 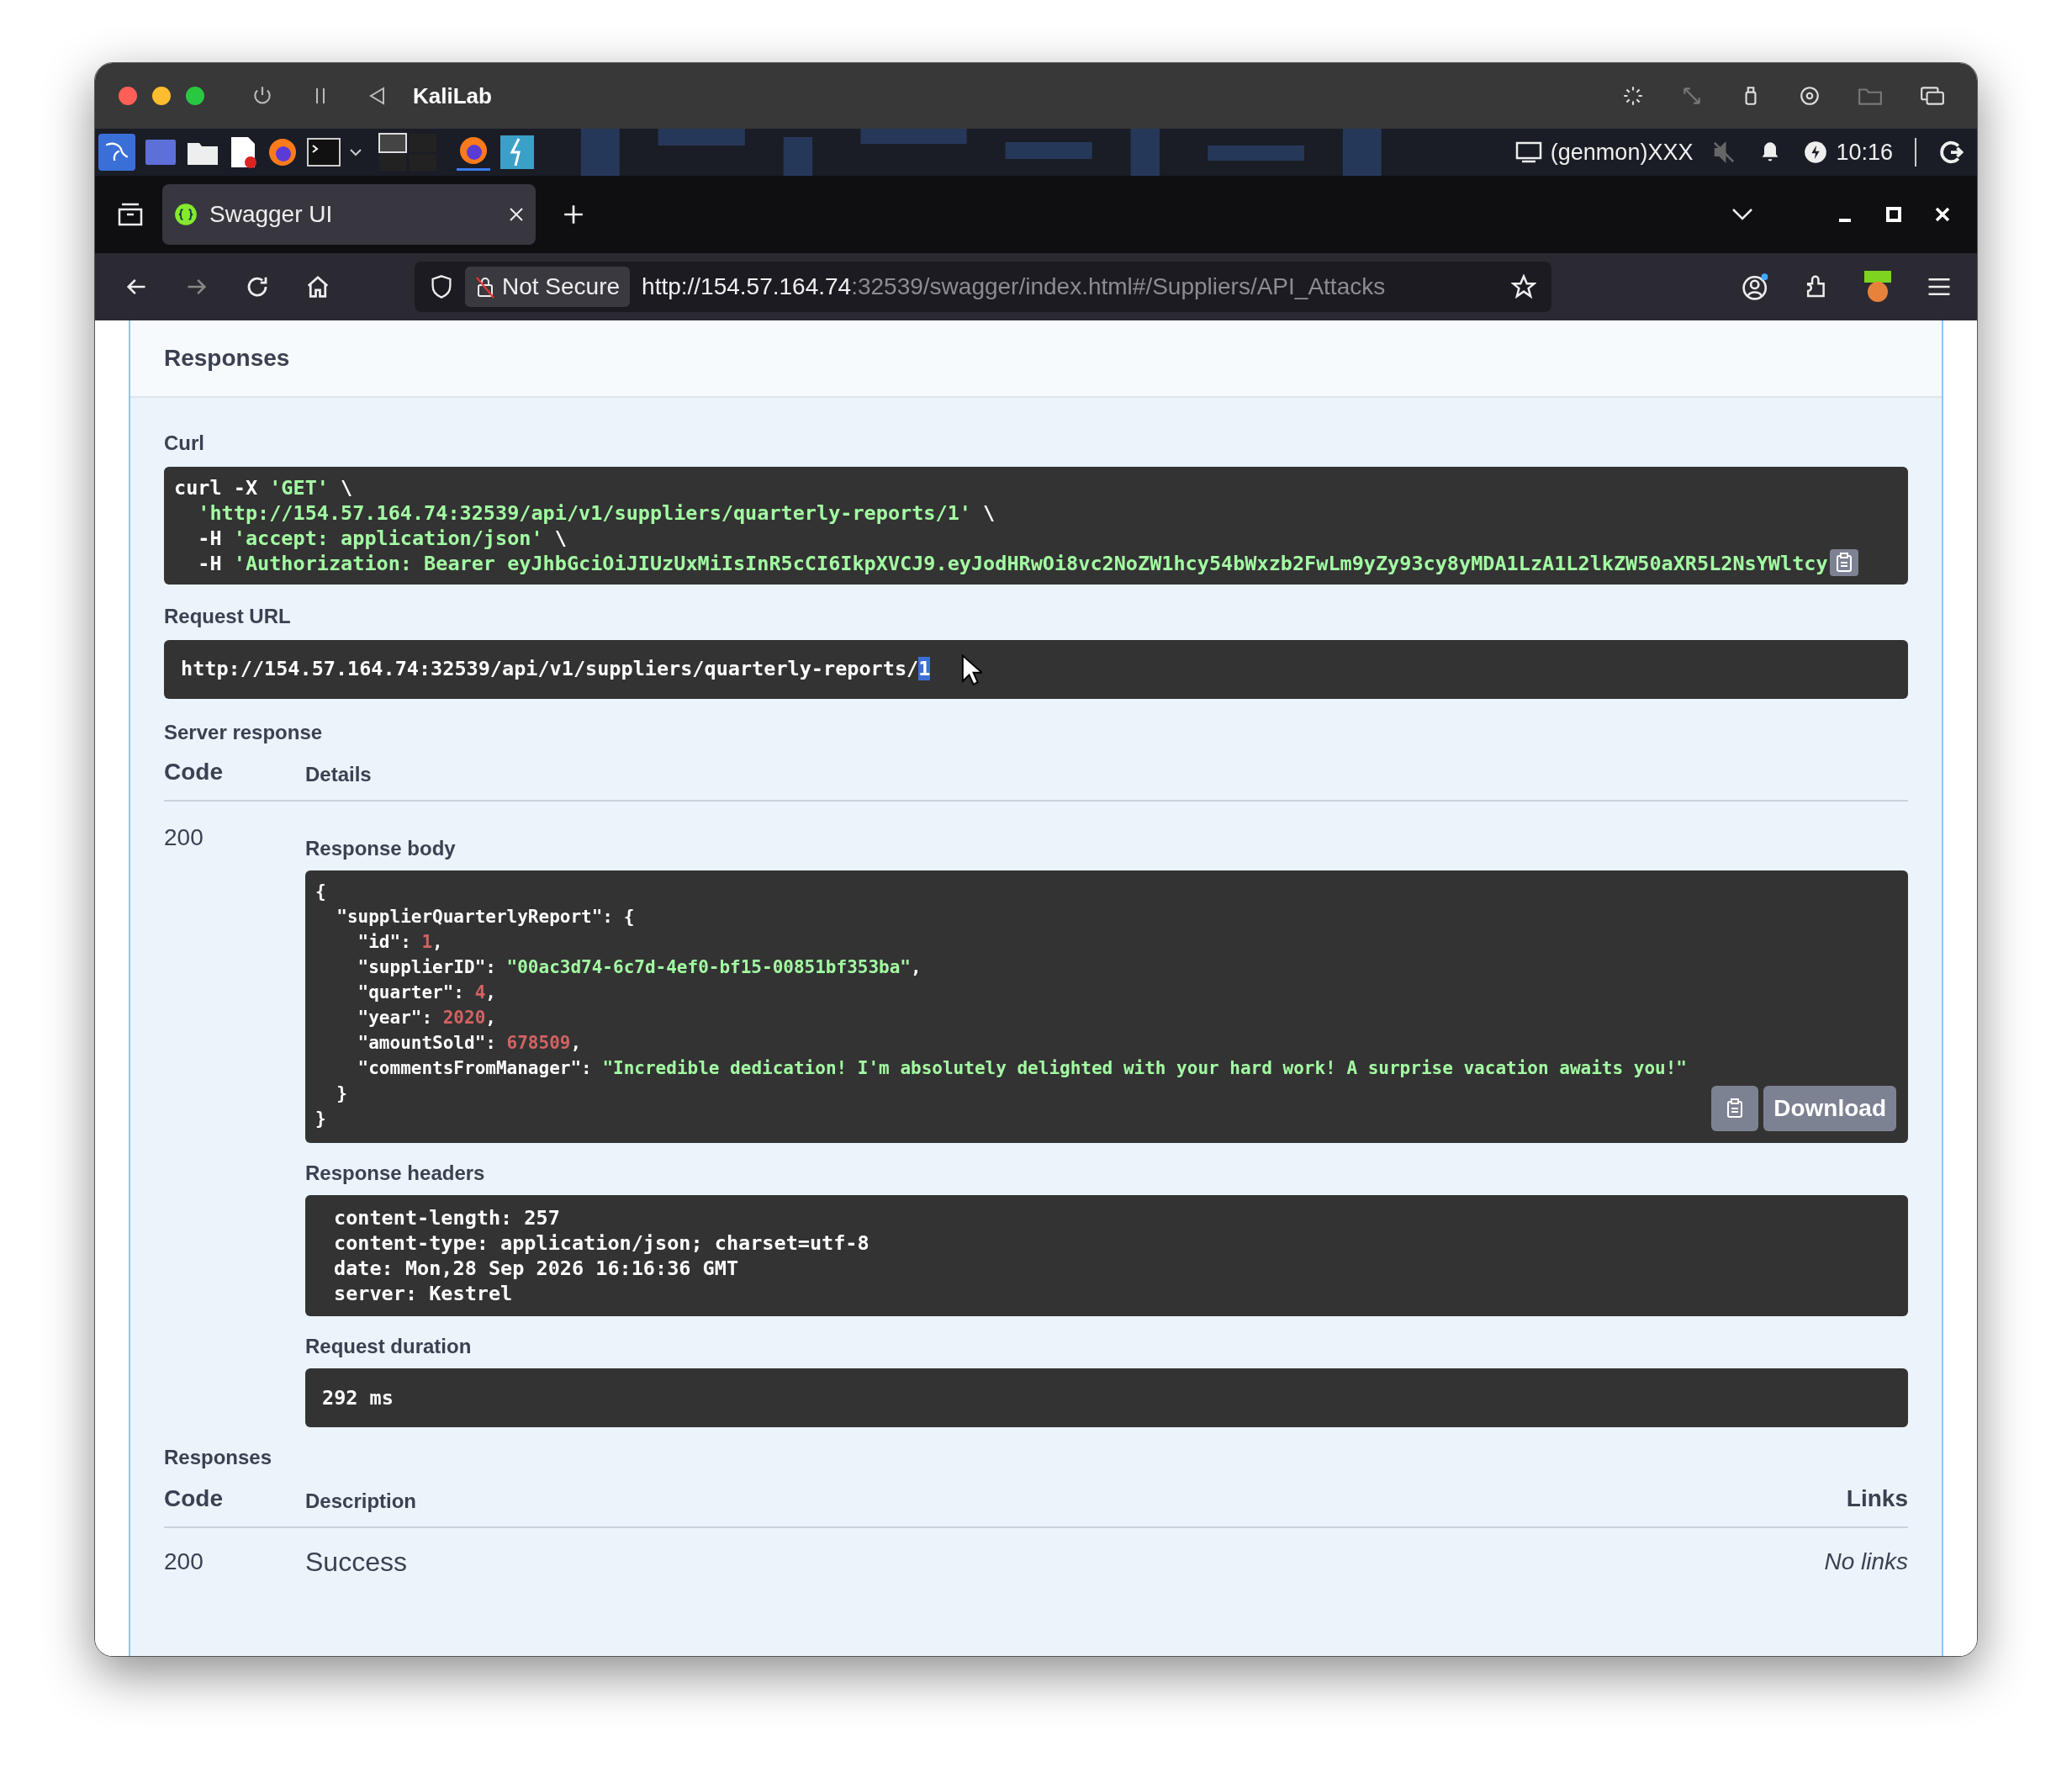 I want to click on response-headers-label: Response headers, so click(x=395, y=1174).